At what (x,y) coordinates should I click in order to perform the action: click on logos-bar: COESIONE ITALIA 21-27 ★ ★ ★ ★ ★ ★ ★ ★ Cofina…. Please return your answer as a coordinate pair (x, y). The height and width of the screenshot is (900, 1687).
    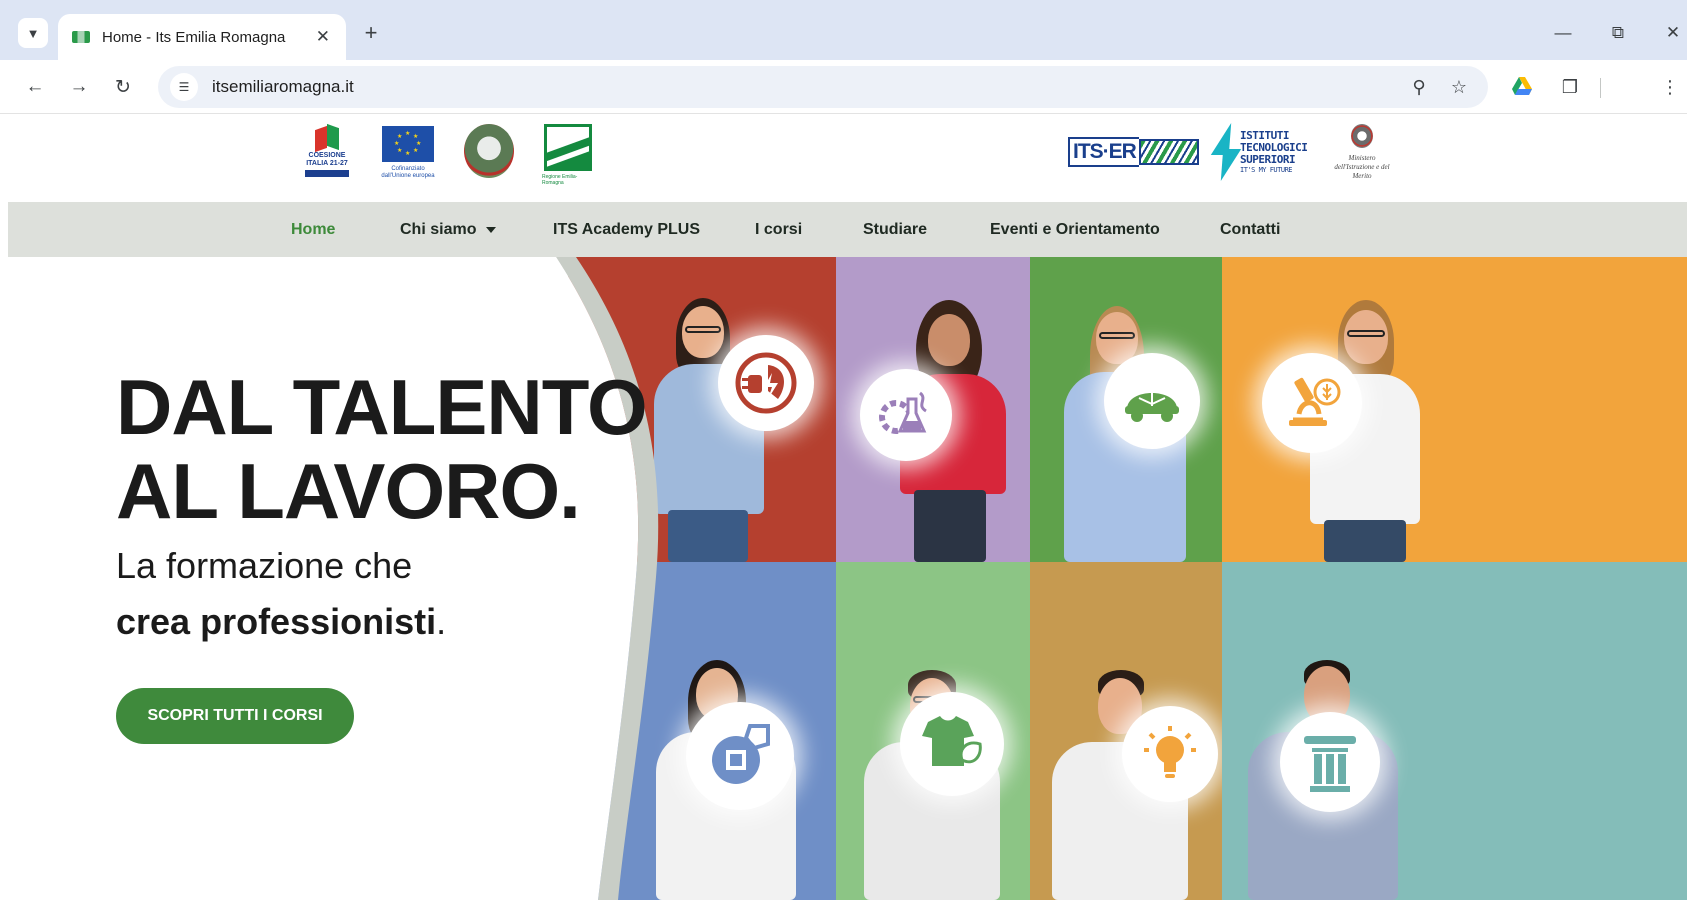
    Looking at the image, I should click on (847, 158).